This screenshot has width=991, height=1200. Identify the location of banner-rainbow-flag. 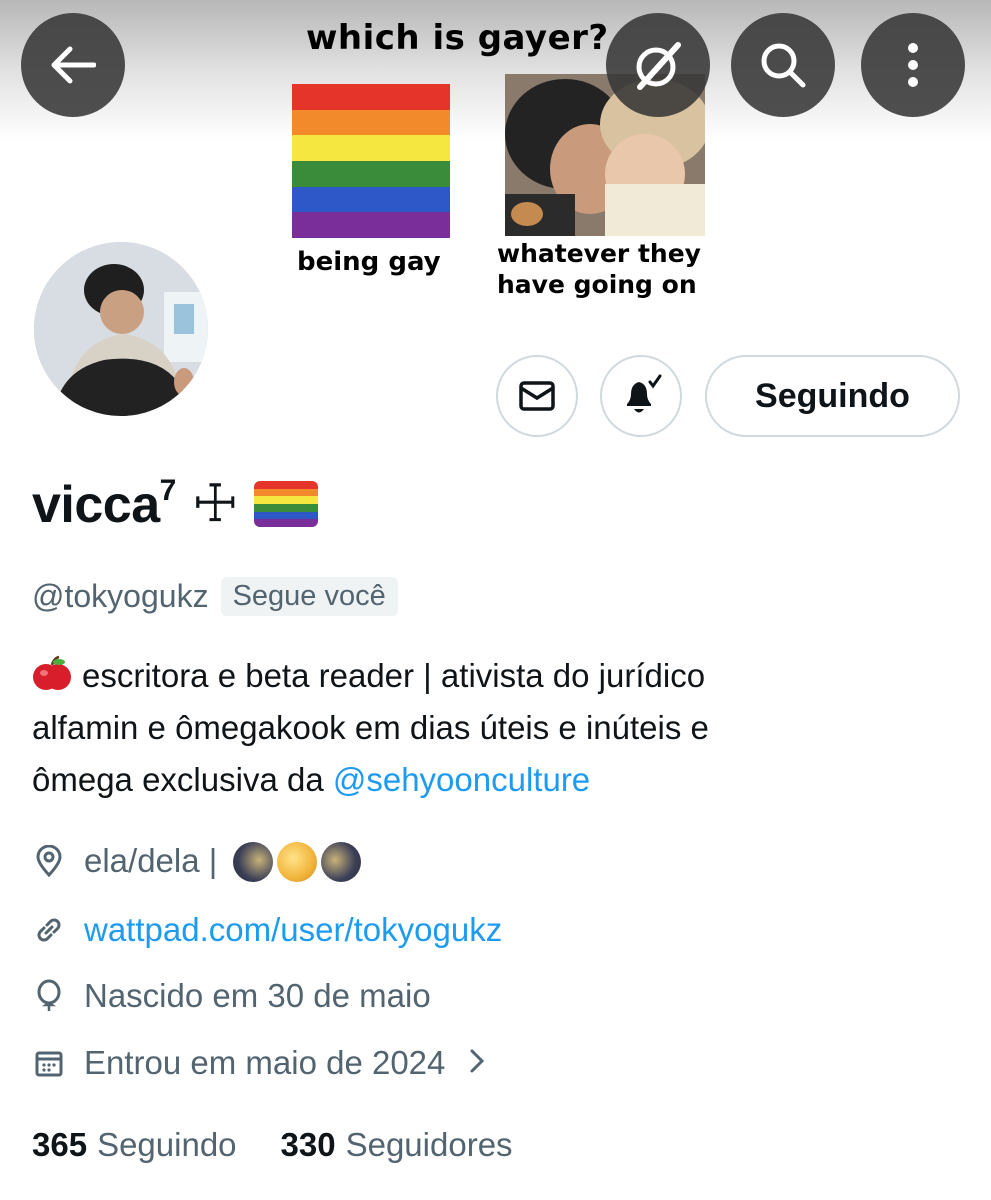
(371, 161).